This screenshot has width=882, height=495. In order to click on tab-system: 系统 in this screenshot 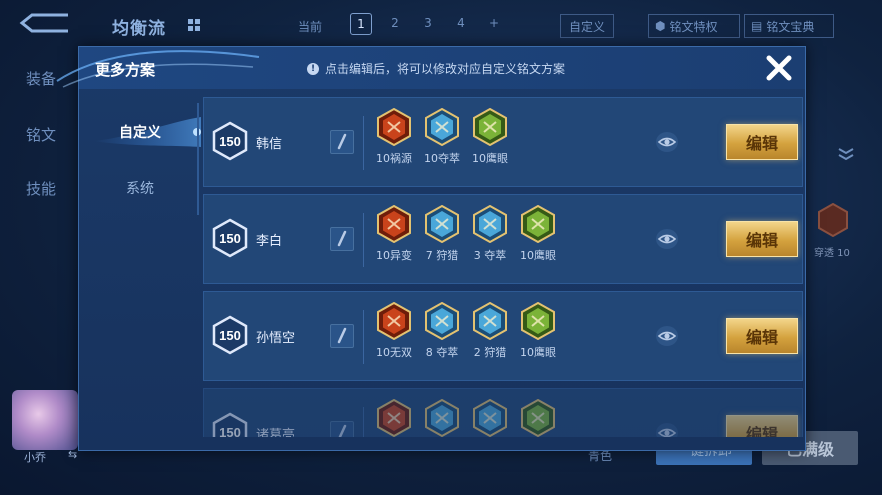, I will do `click(140, 188)`.